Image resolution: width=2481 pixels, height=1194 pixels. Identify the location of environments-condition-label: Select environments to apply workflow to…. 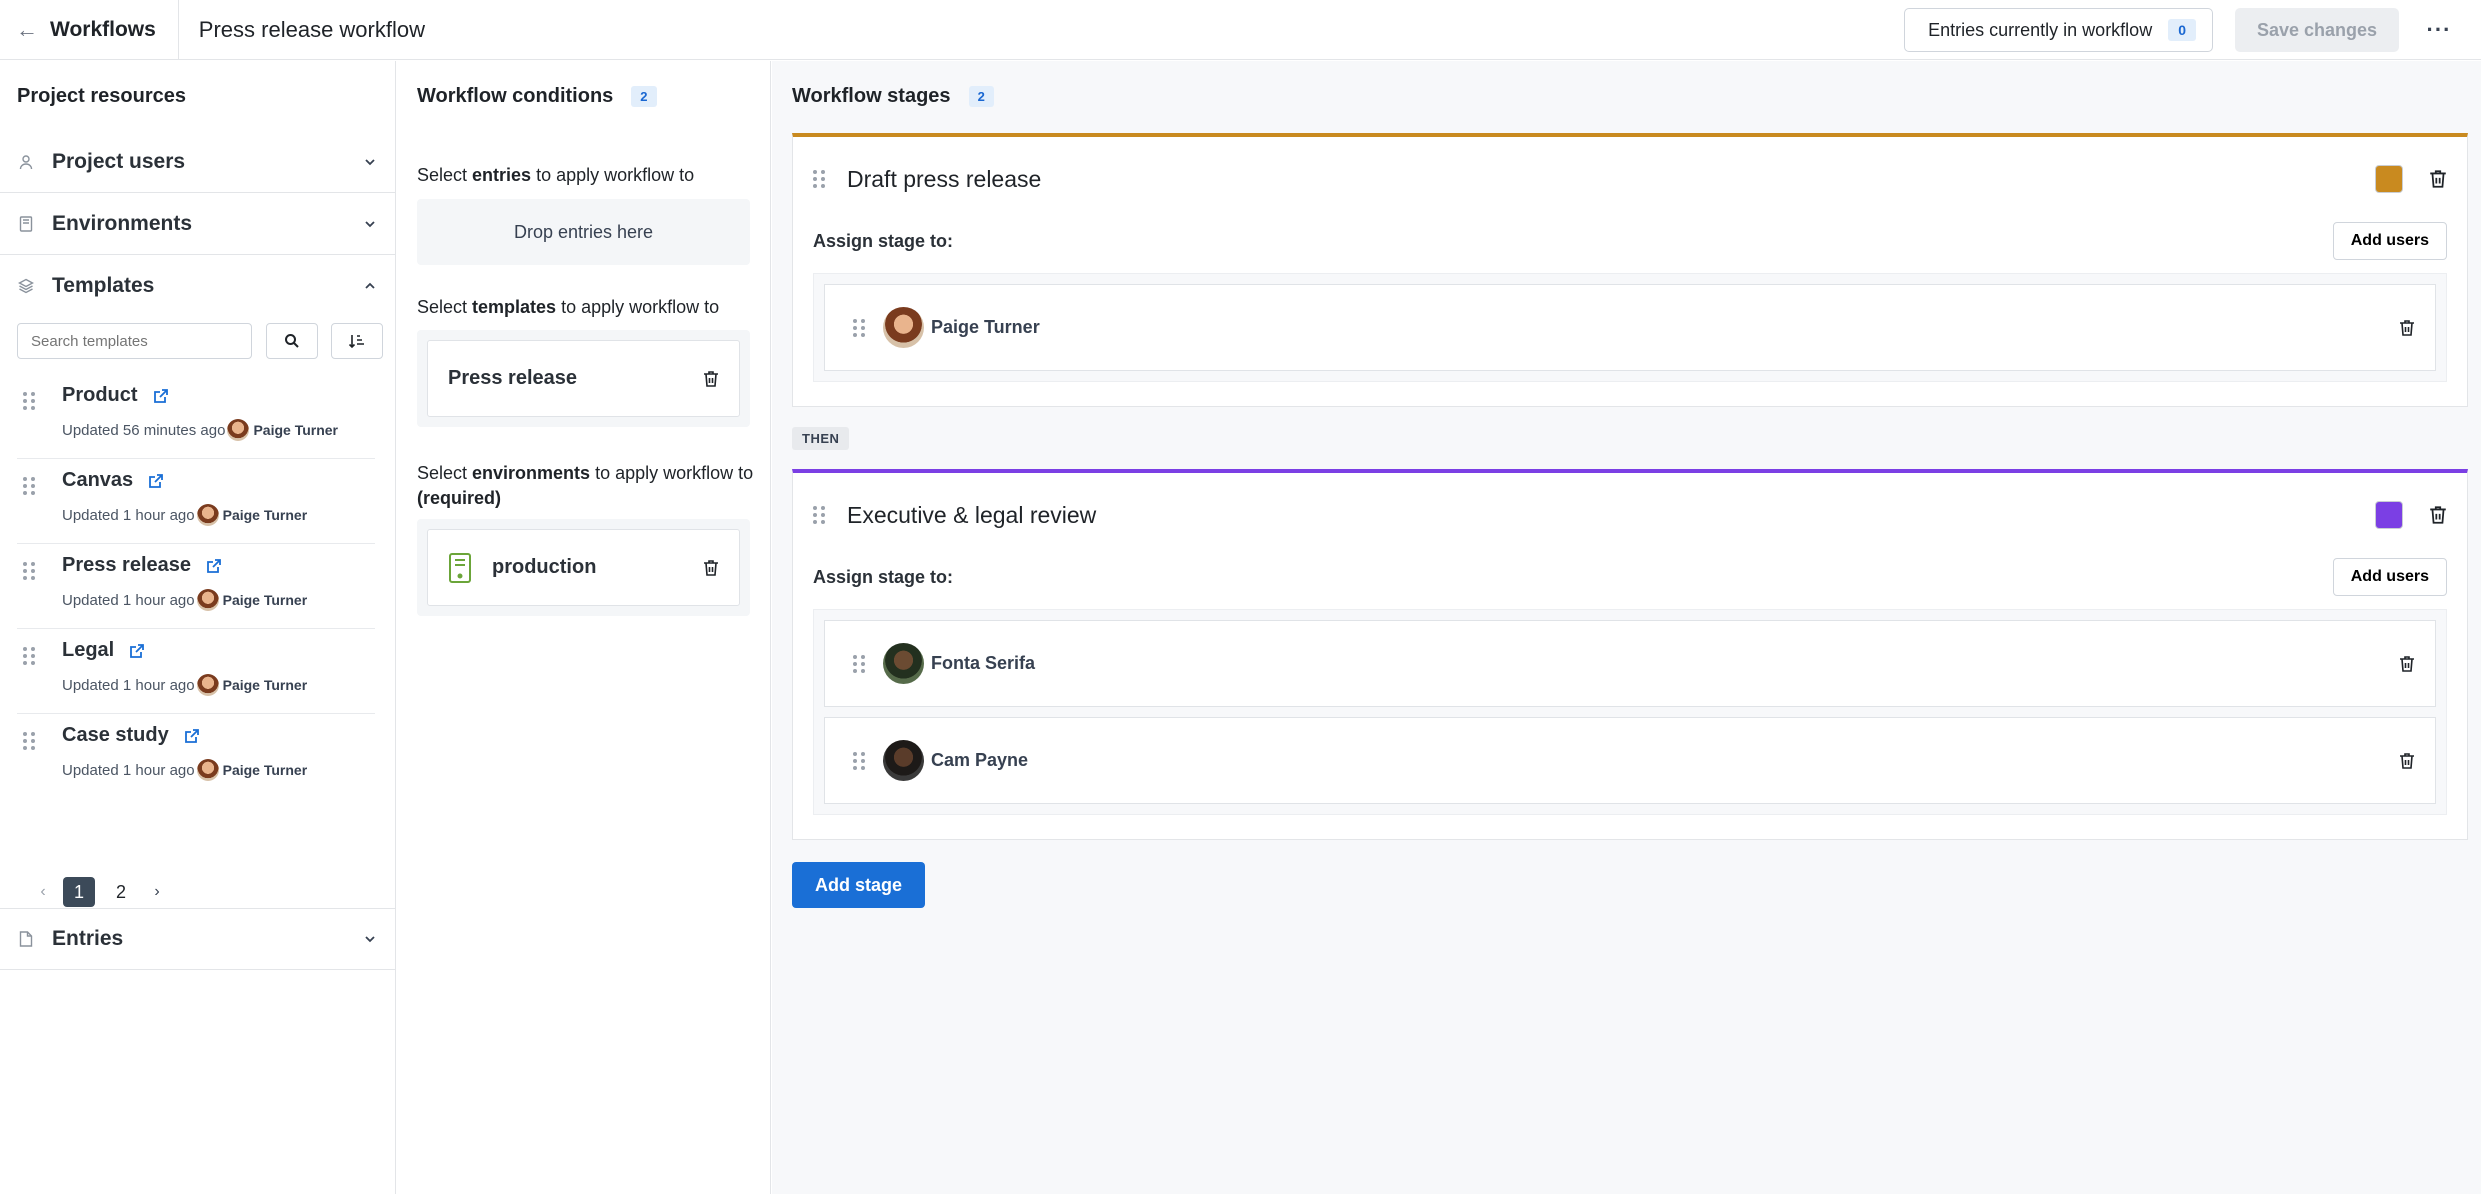
(585, 485).